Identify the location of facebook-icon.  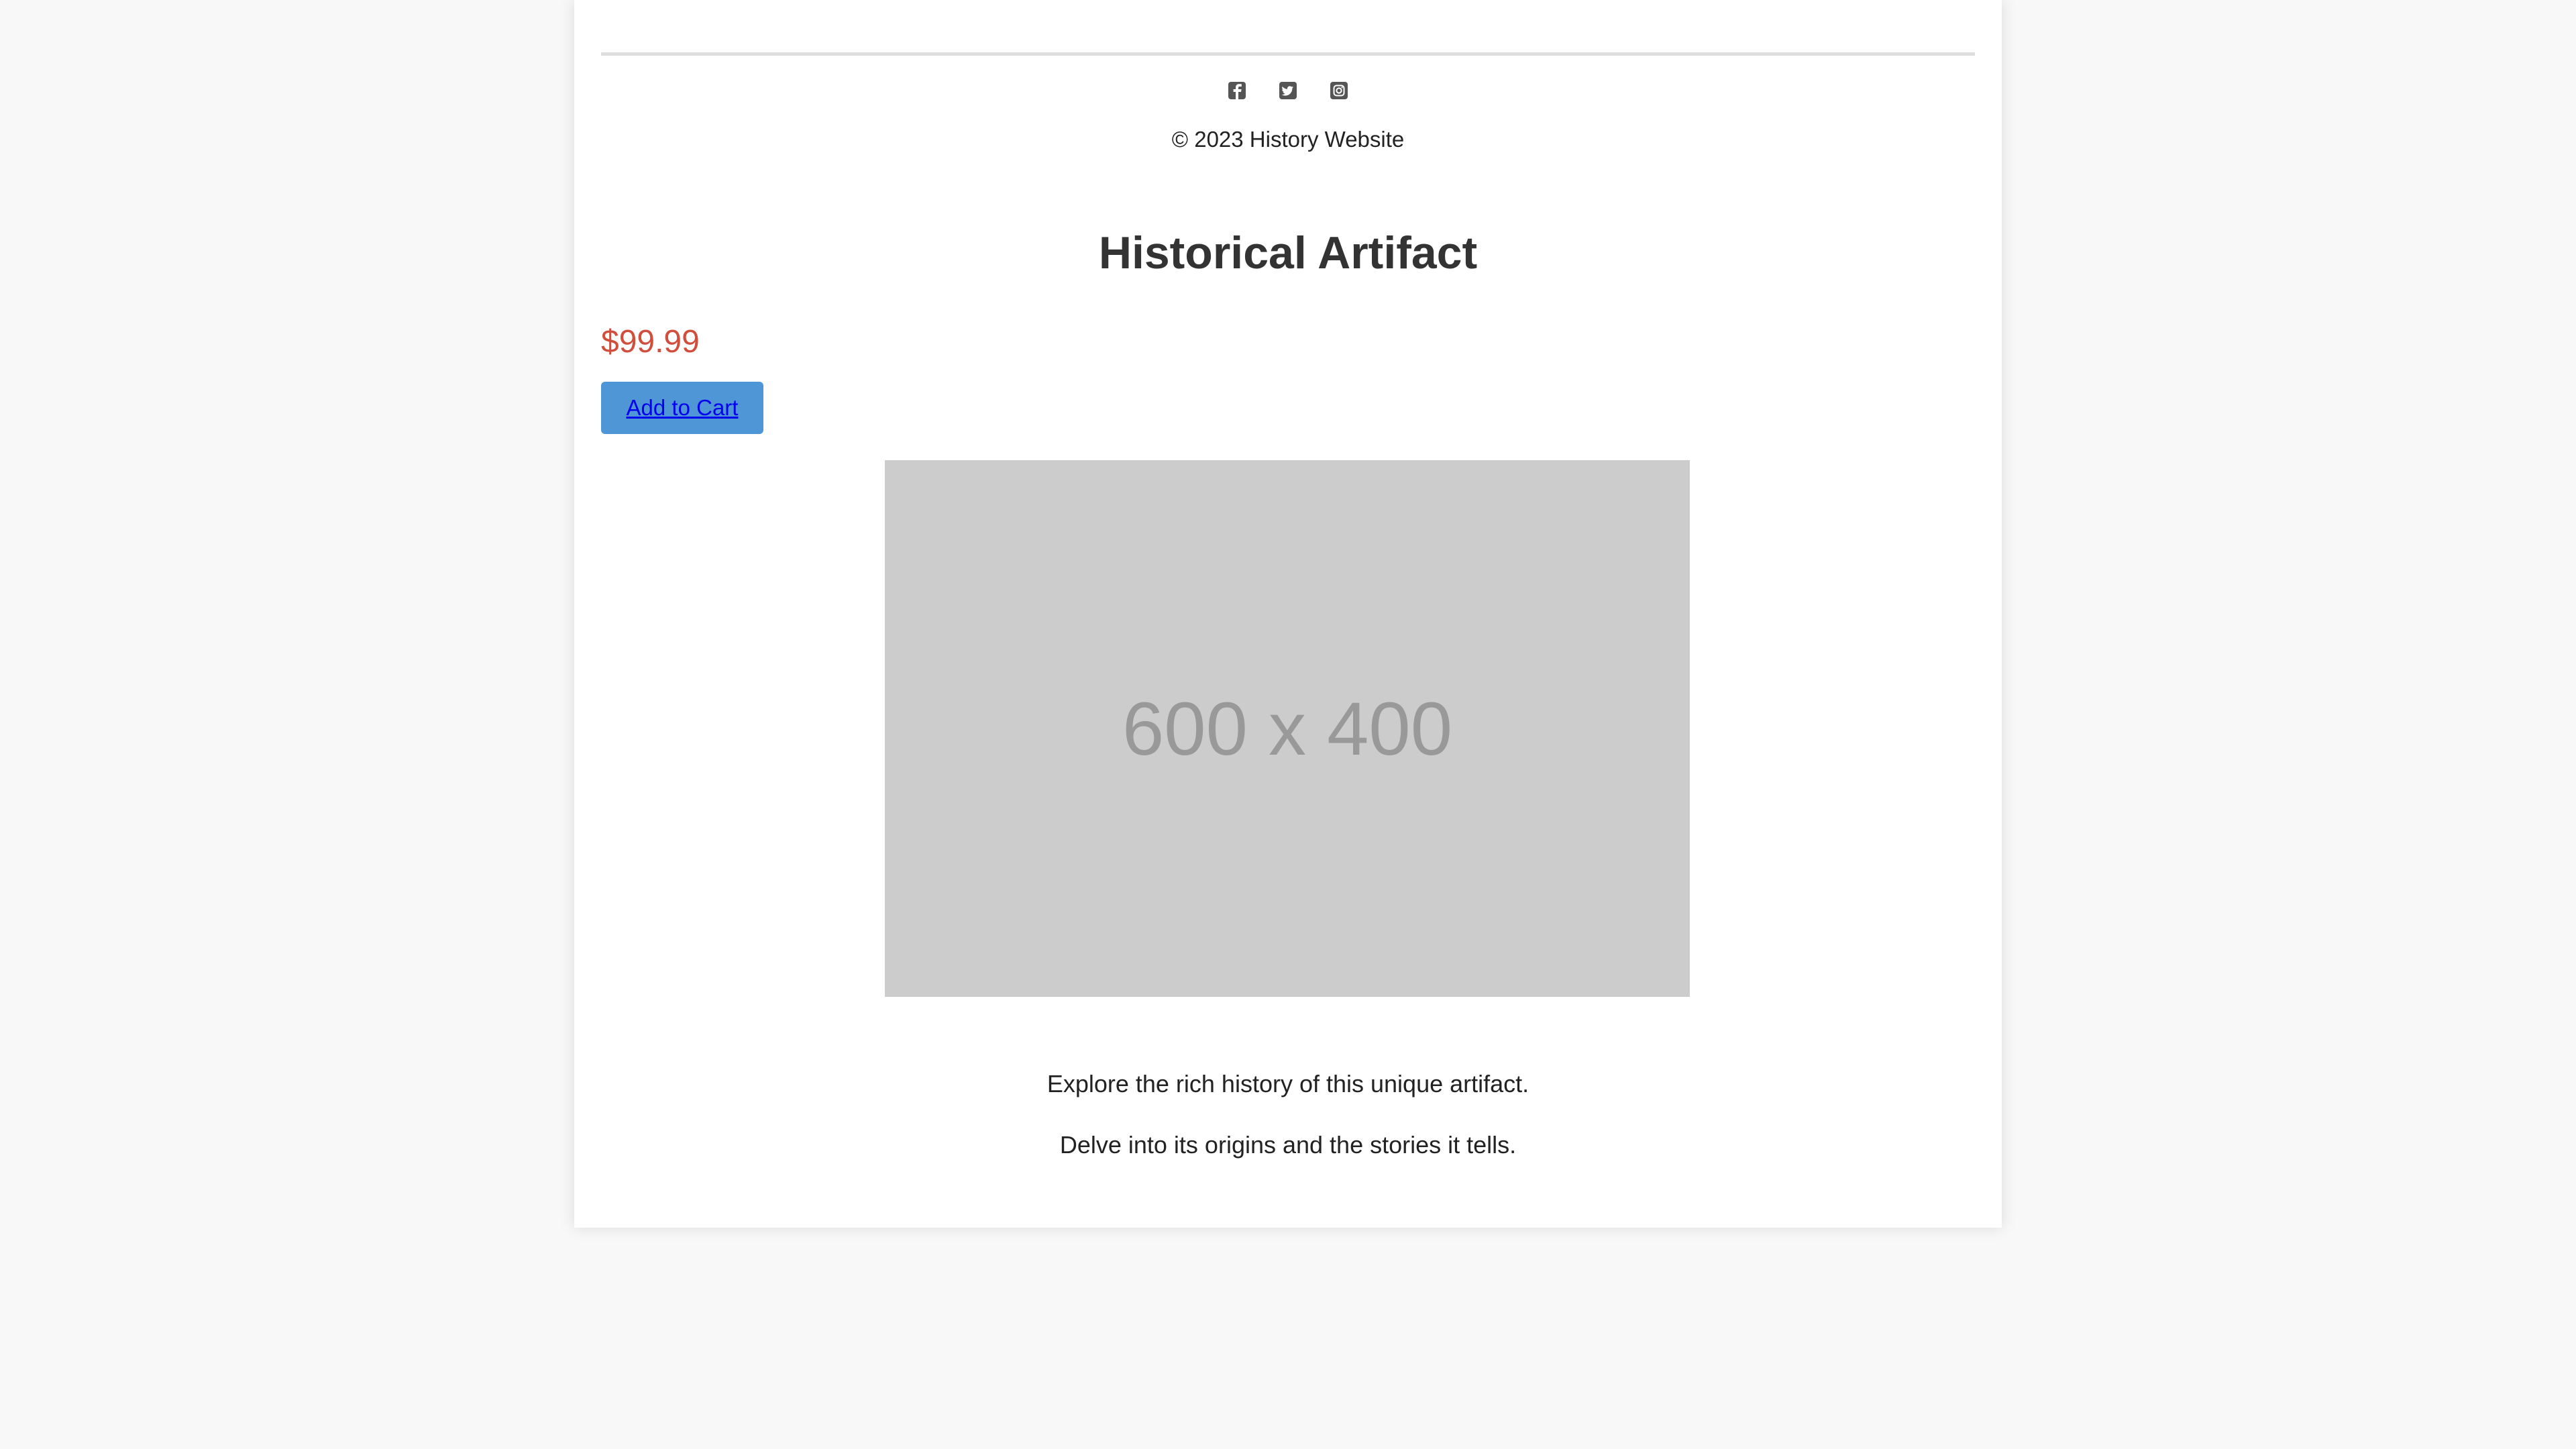
(1237, 90).